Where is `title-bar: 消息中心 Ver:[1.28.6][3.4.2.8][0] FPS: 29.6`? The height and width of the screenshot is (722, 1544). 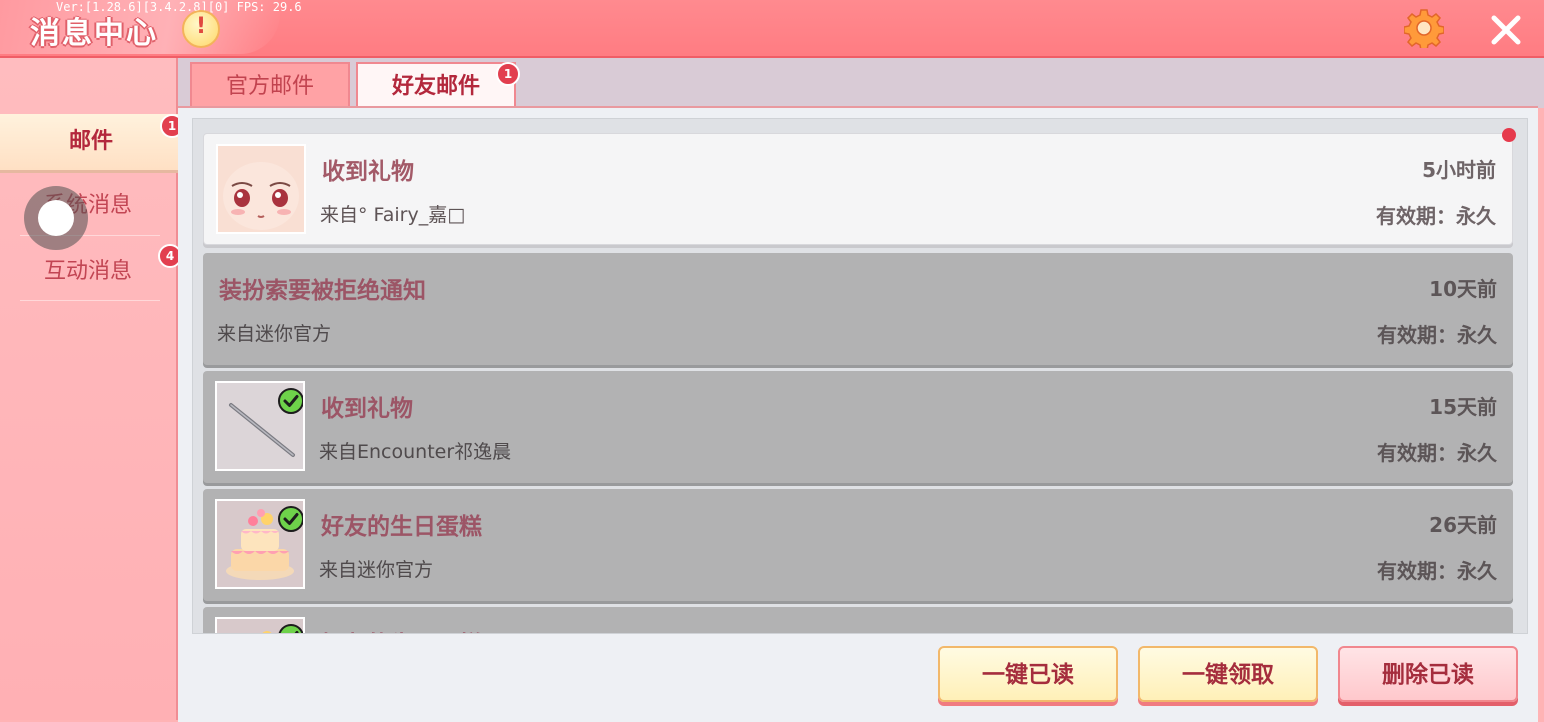
title-bar: 消息中心 Ver:[1.28.6][3.4.2.8][0] FPS: 29.6 is located at coordinates (772, 29).